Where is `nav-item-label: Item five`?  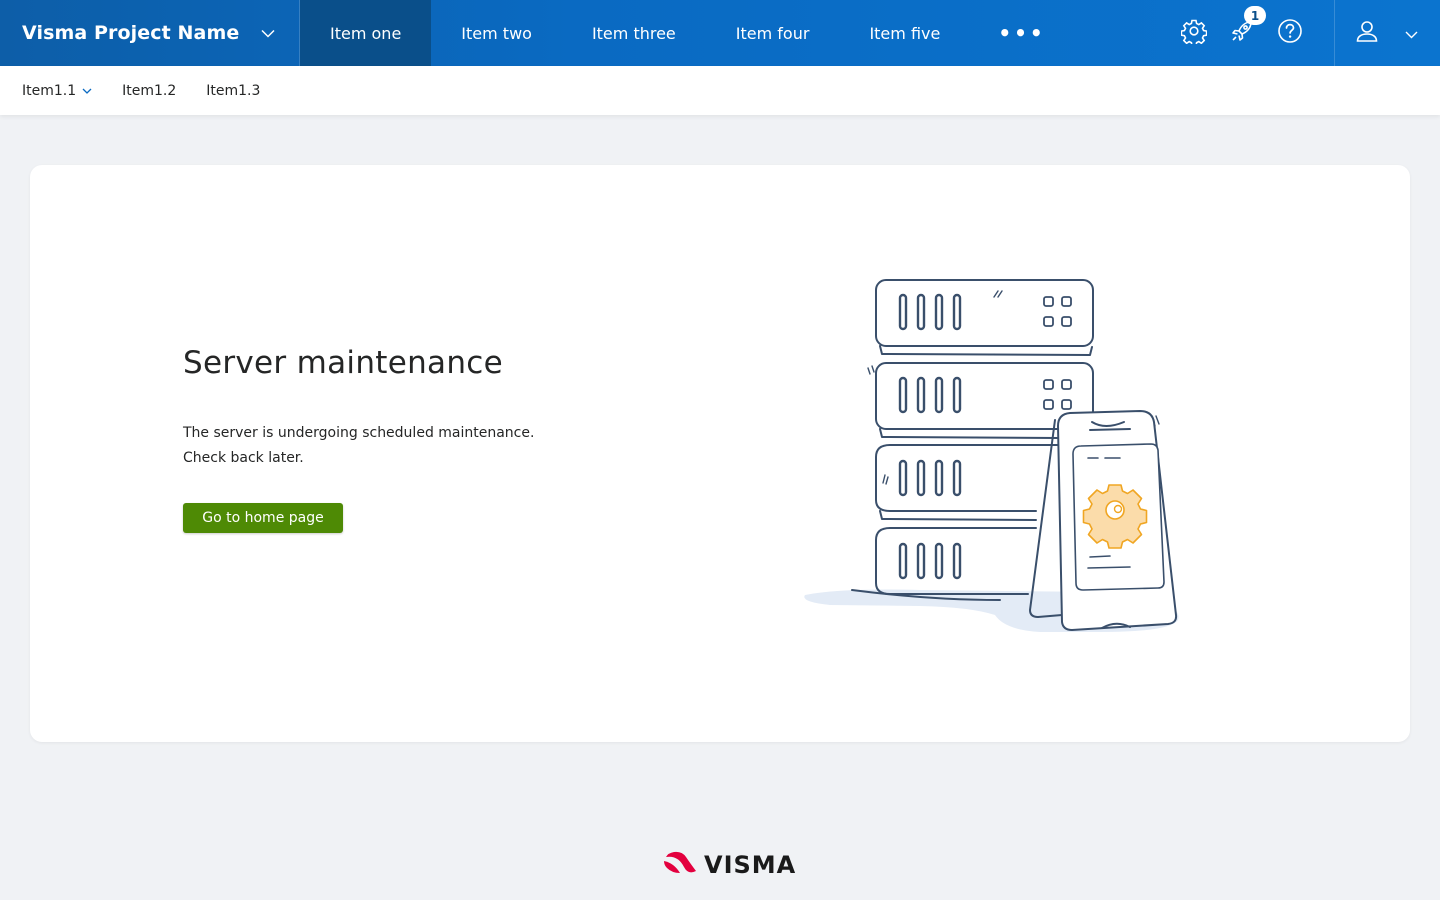 nav-item-label: Item five is located at coordinates (905, 33).